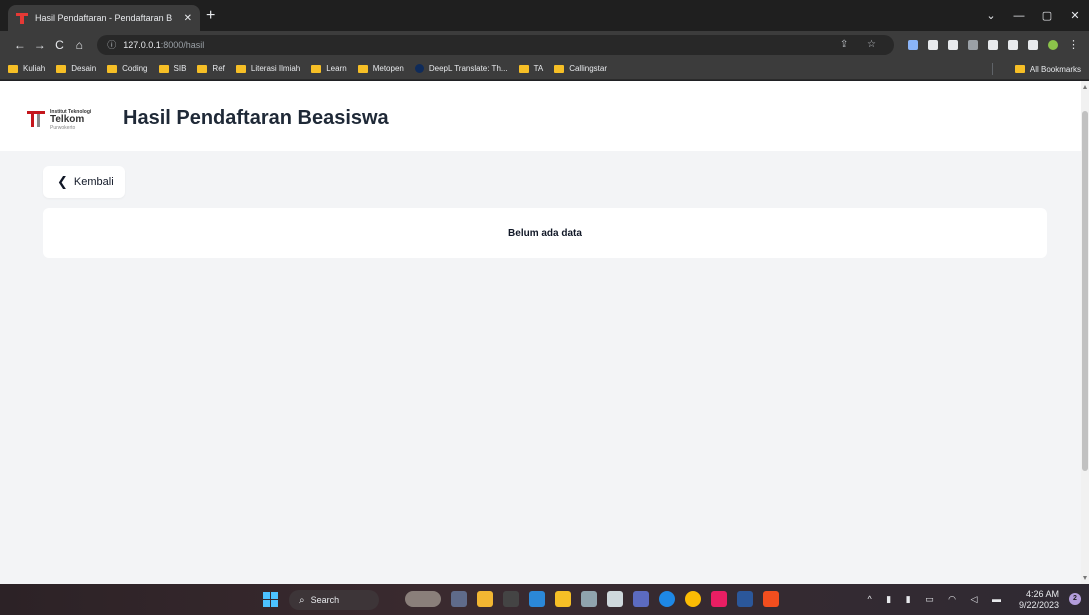 The image size is (1089, 615). Describe the element at coordinates (40, 45) in the screenshot. I see `forward-arrow-icon: →` at that location.